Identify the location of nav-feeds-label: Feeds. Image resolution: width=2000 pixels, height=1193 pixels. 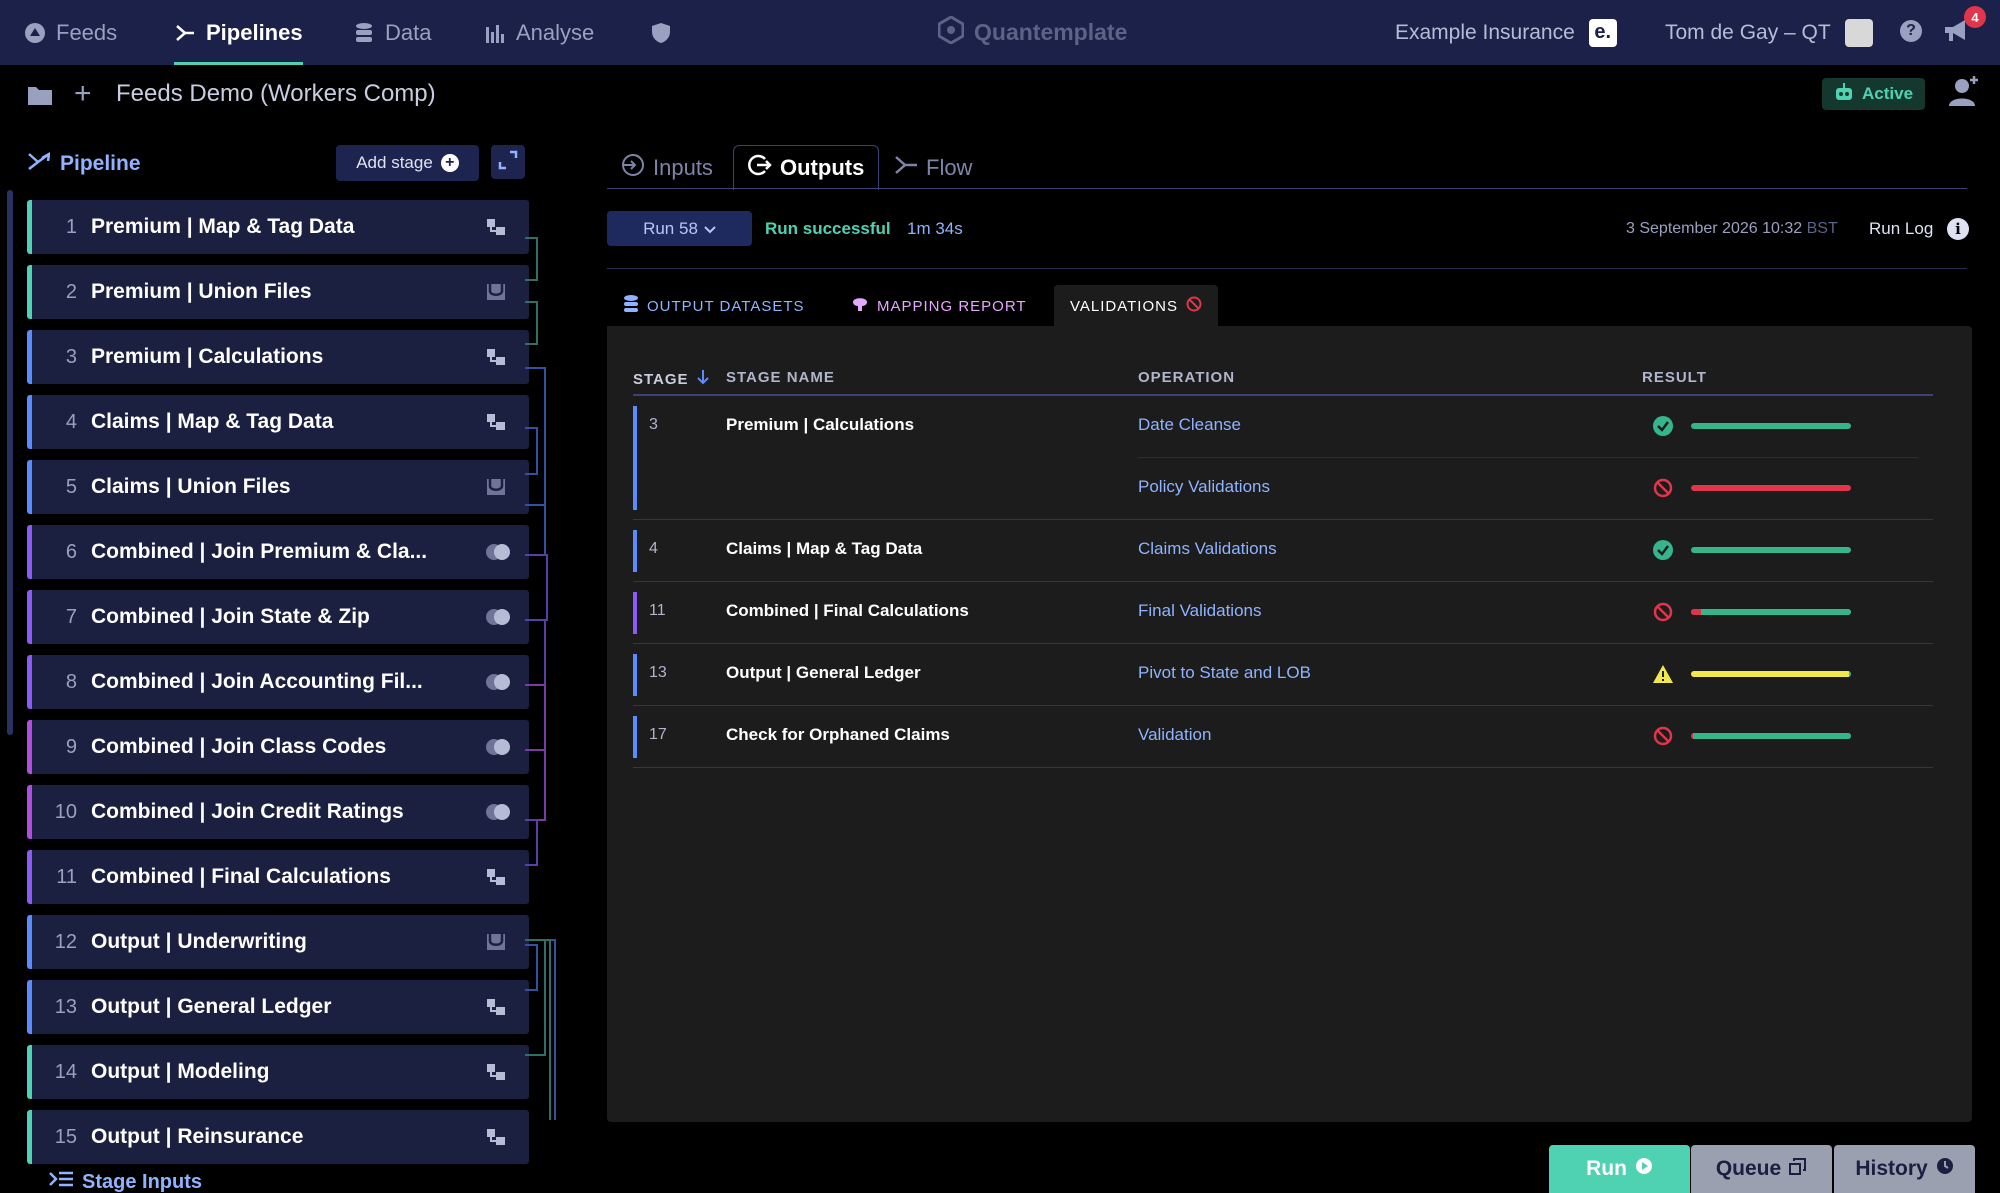
(87, 32).